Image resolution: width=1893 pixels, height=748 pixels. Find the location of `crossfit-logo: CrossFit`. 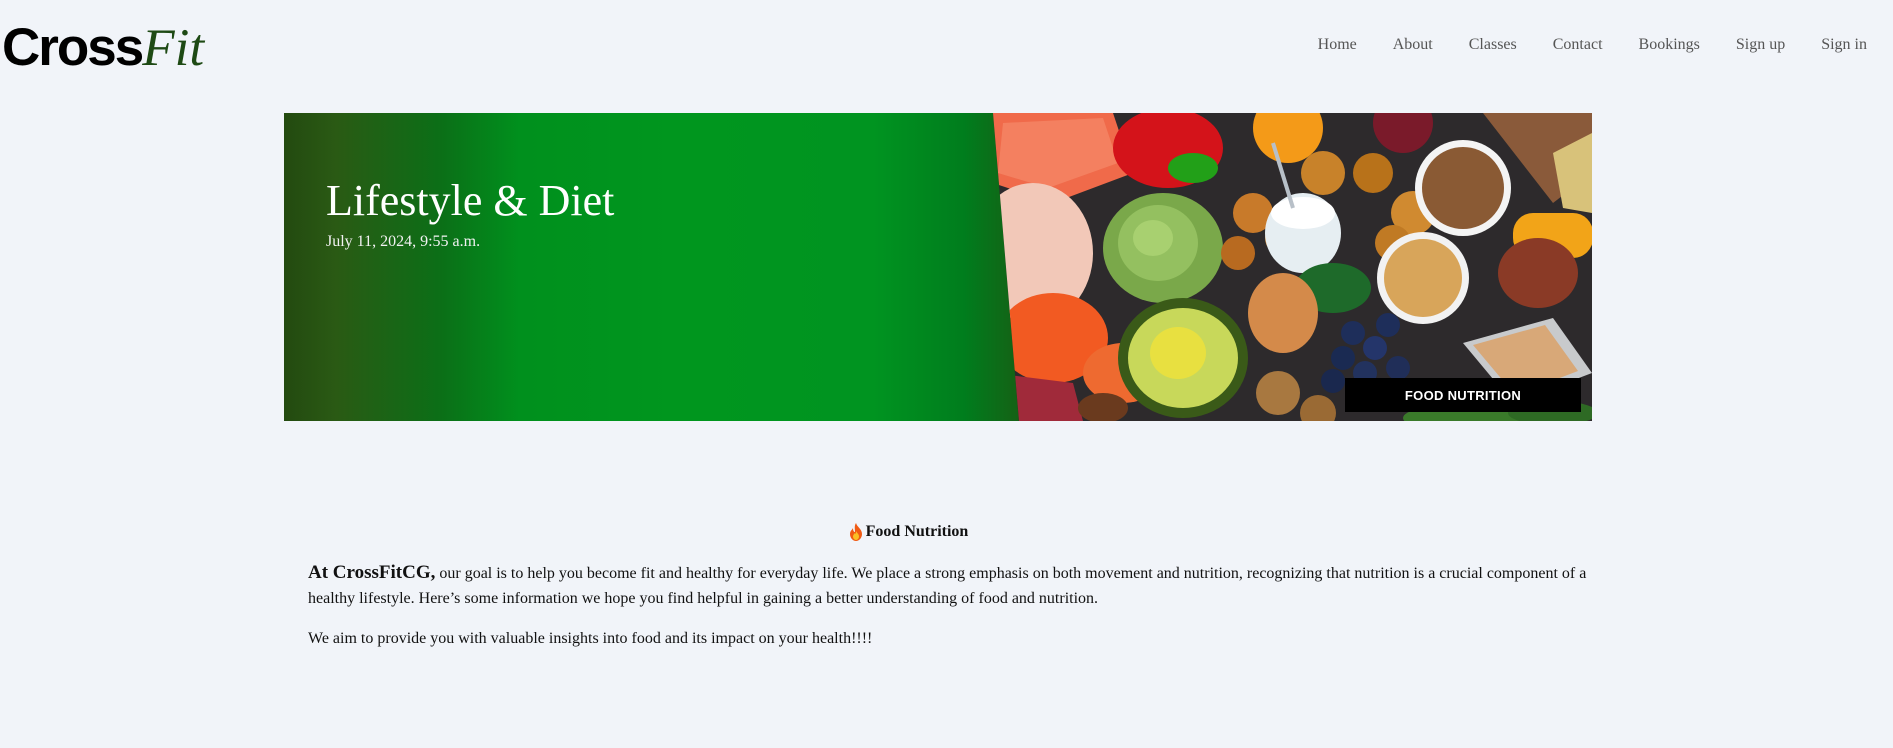

crossfit-logo: CrossFit is located at coordinates (103, 48).